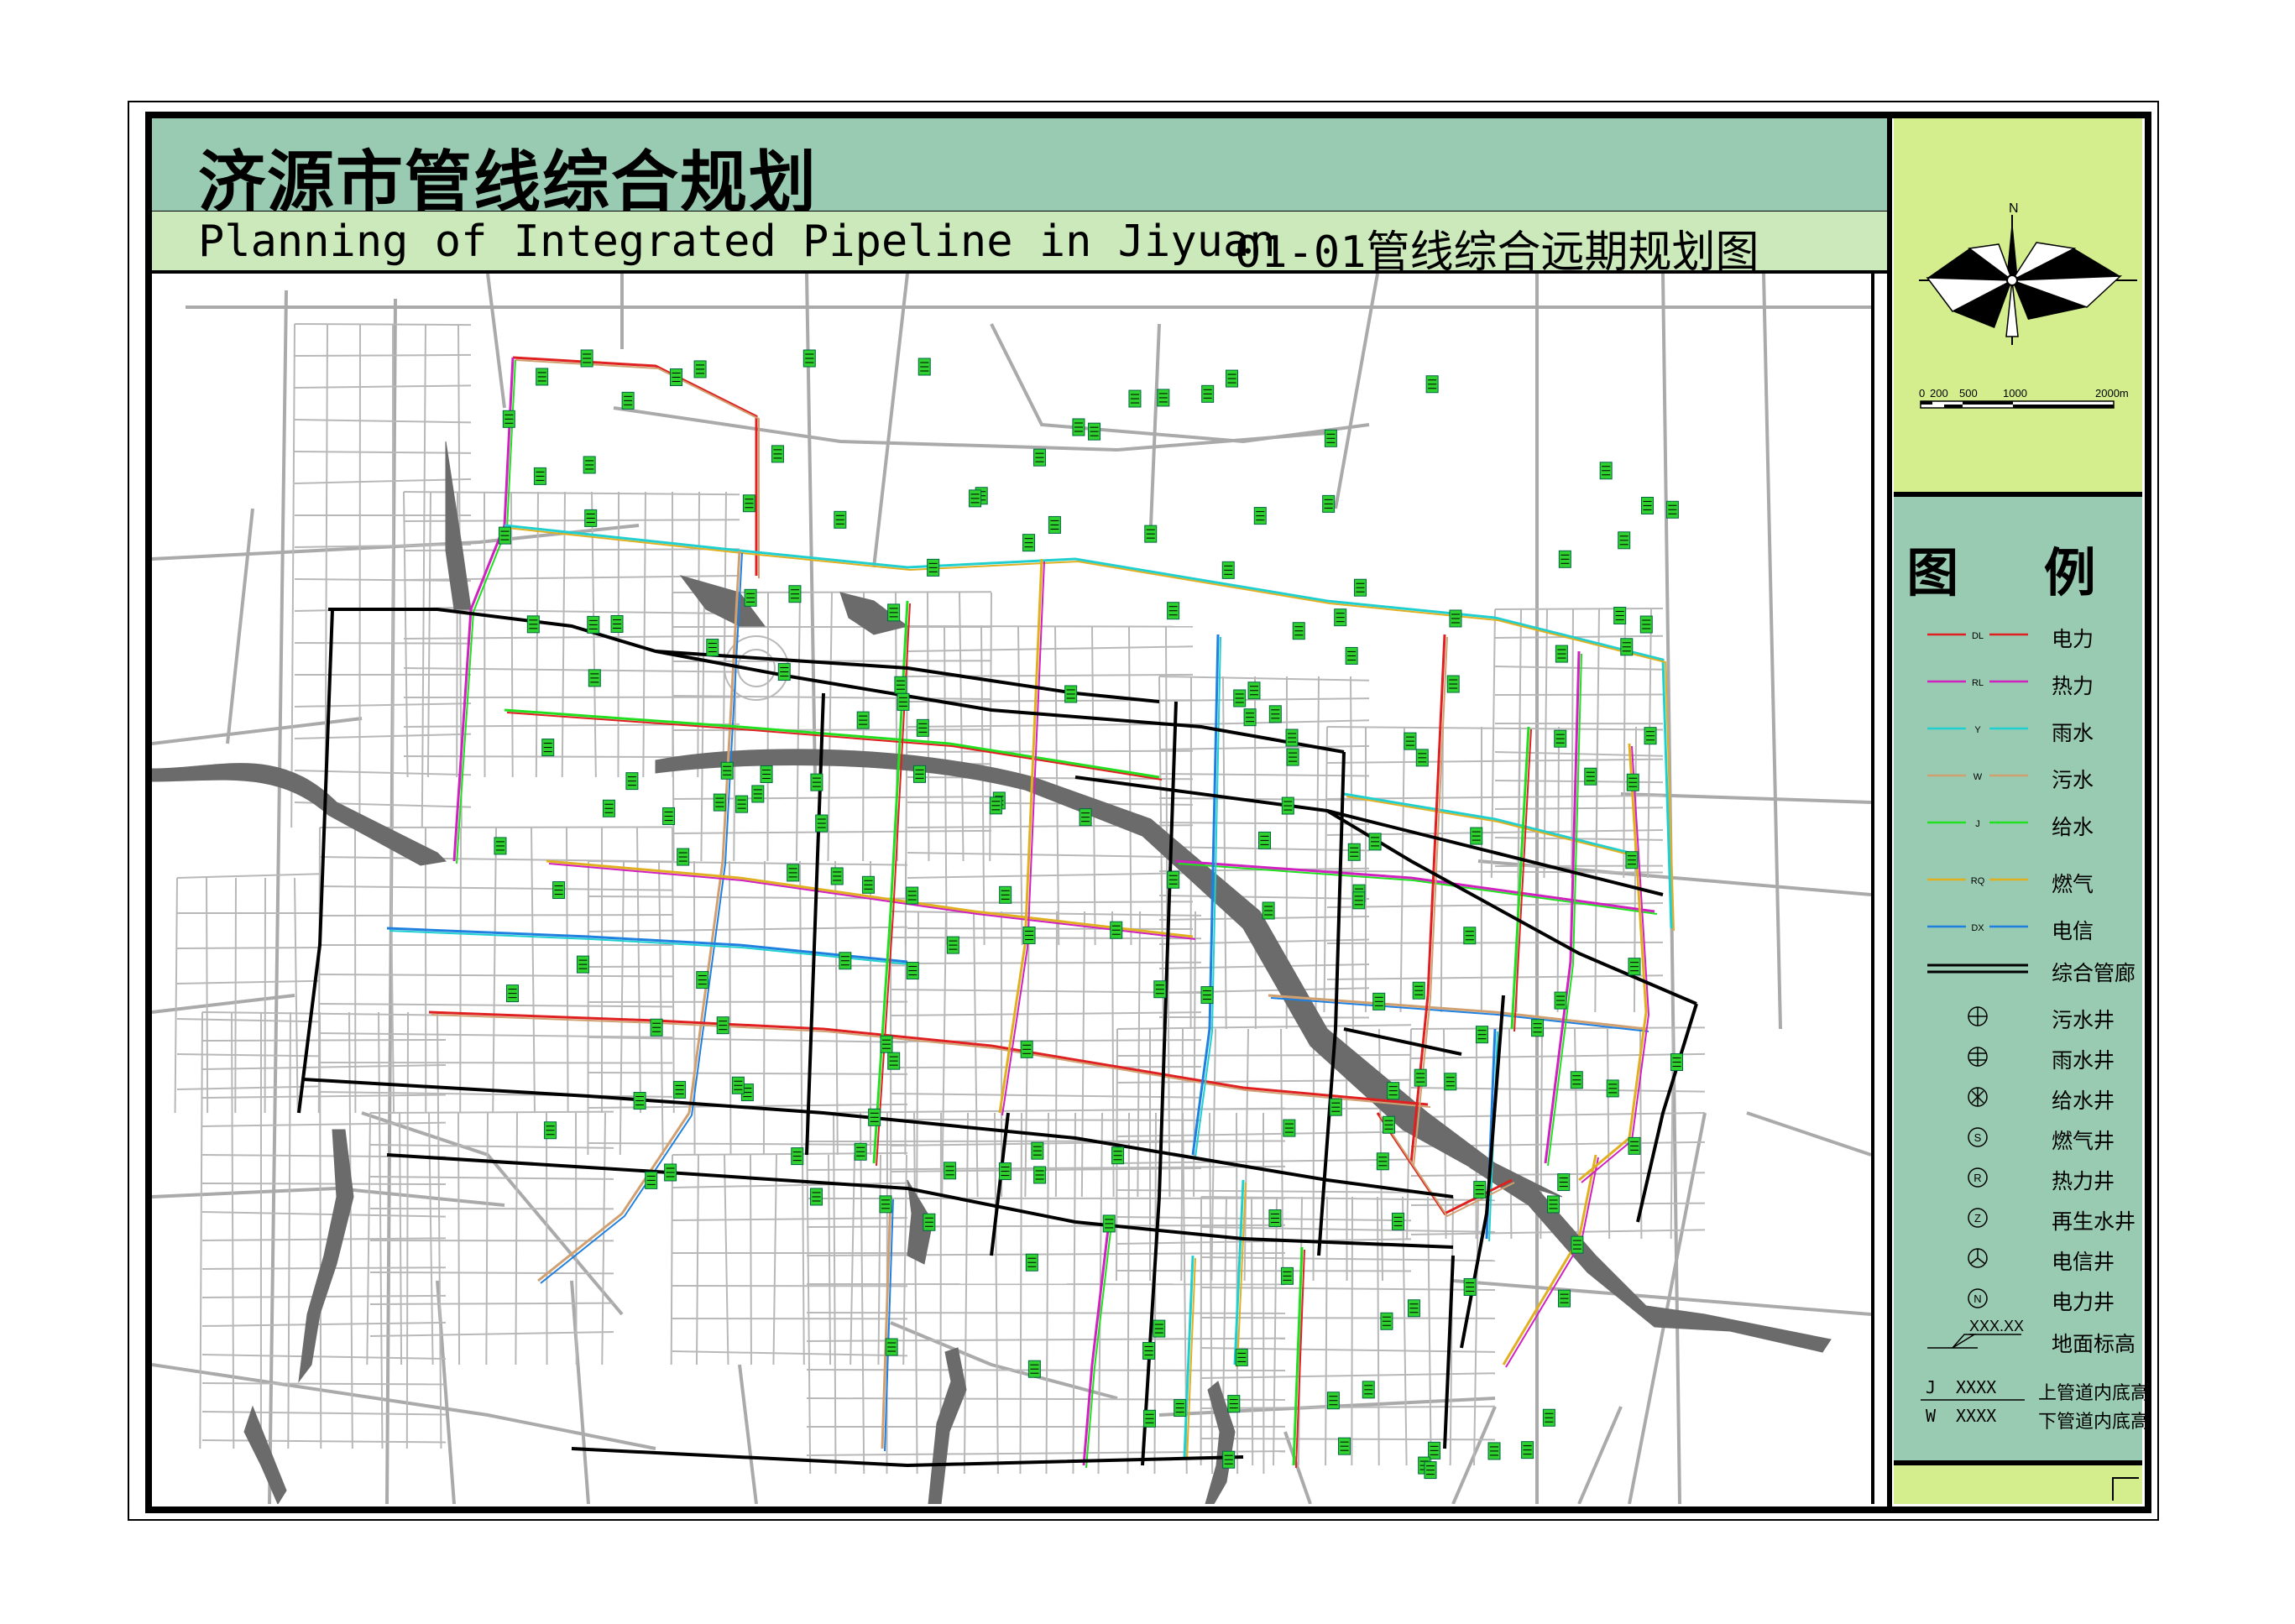 The width and height of the screenshot is (2295, 1624). I want to click on compass-and-scale: N 0 200 500 1000 2000m, so click(2028, 305).